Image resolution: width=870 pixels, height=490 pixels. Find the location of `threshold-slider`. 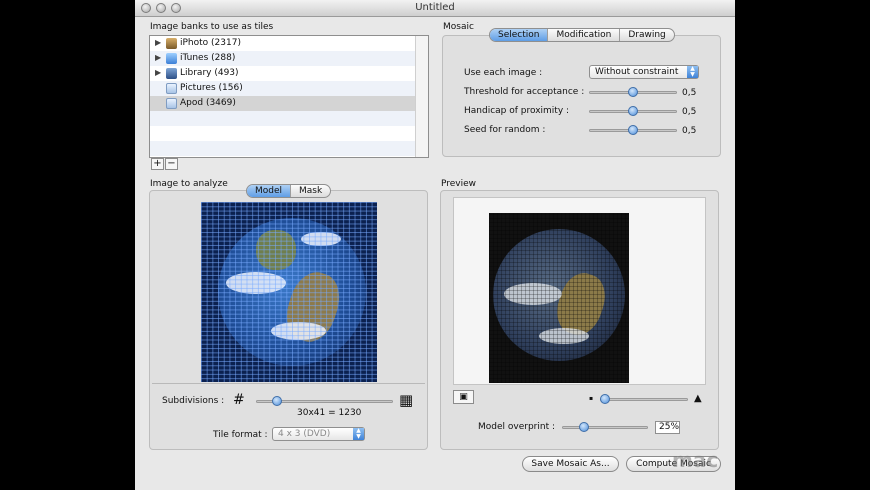

threshold-slider is located at coordinates (633, 92).